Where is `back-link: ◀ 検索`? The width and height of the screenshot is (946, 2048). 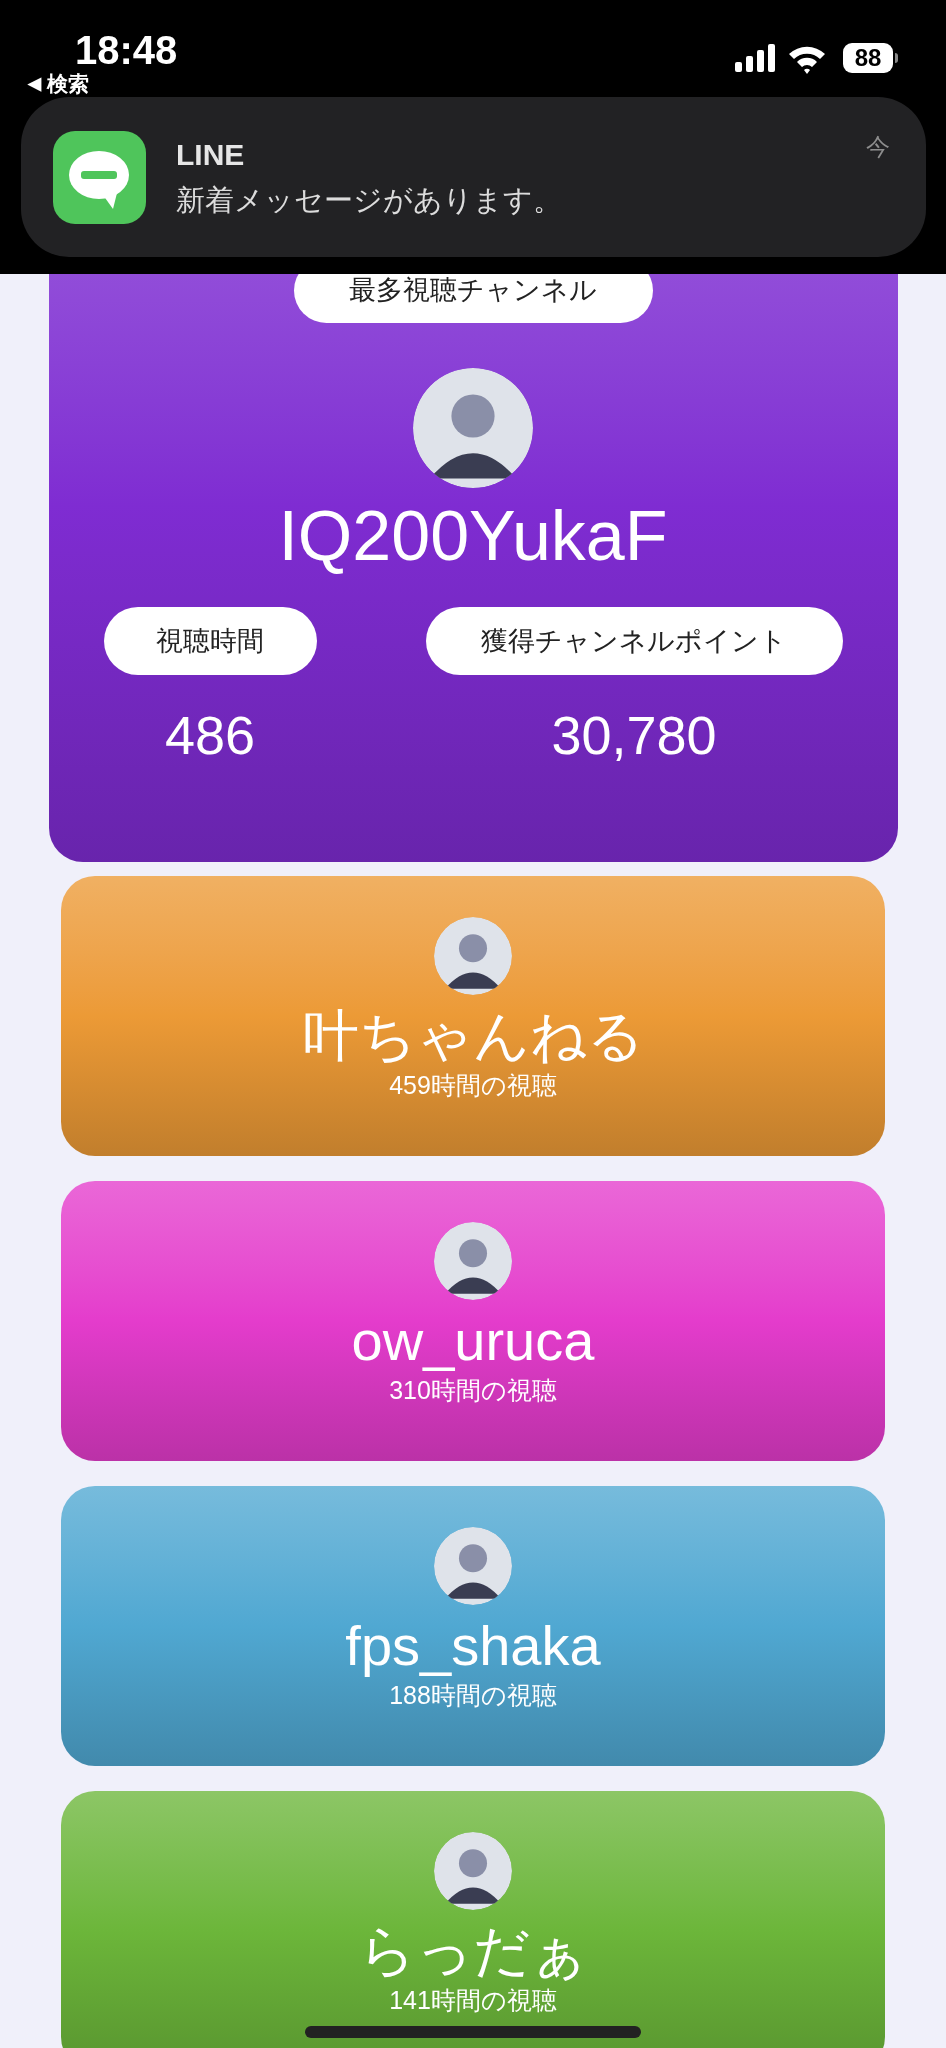 back-link: ◀ 検索 is located at coordinates (58, 84).